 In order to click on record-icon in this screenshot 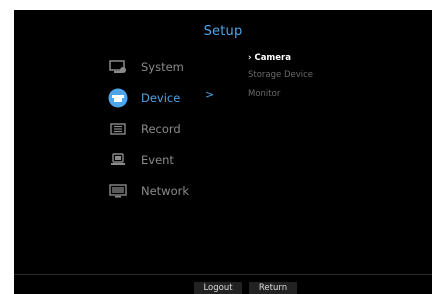, I will do `click(118, 129)`.